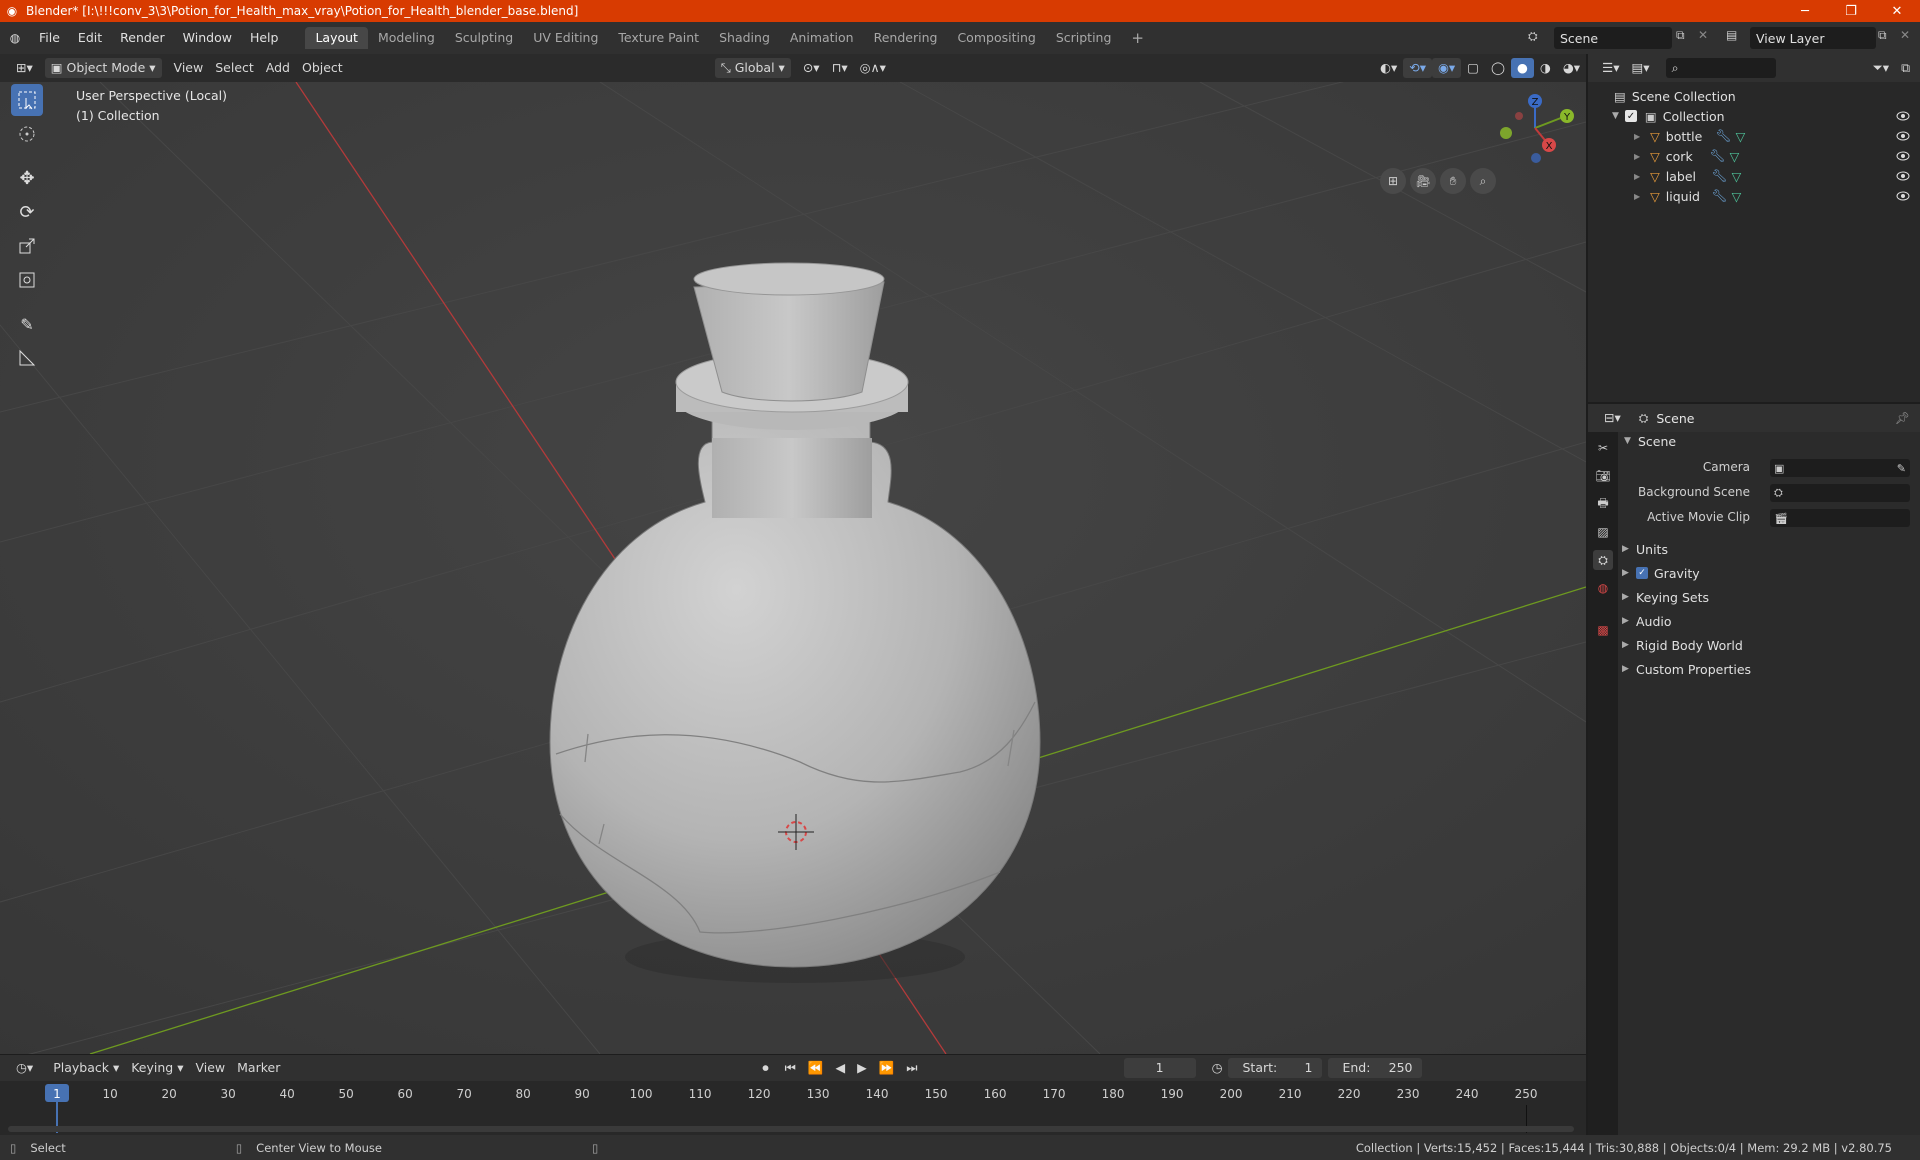 The image size is (1920, 1160). What do you see at coordinates (840, 1068) in the screenshot?
I see `play-reverse-icon: ◀` at bounding box center [840, 1068].